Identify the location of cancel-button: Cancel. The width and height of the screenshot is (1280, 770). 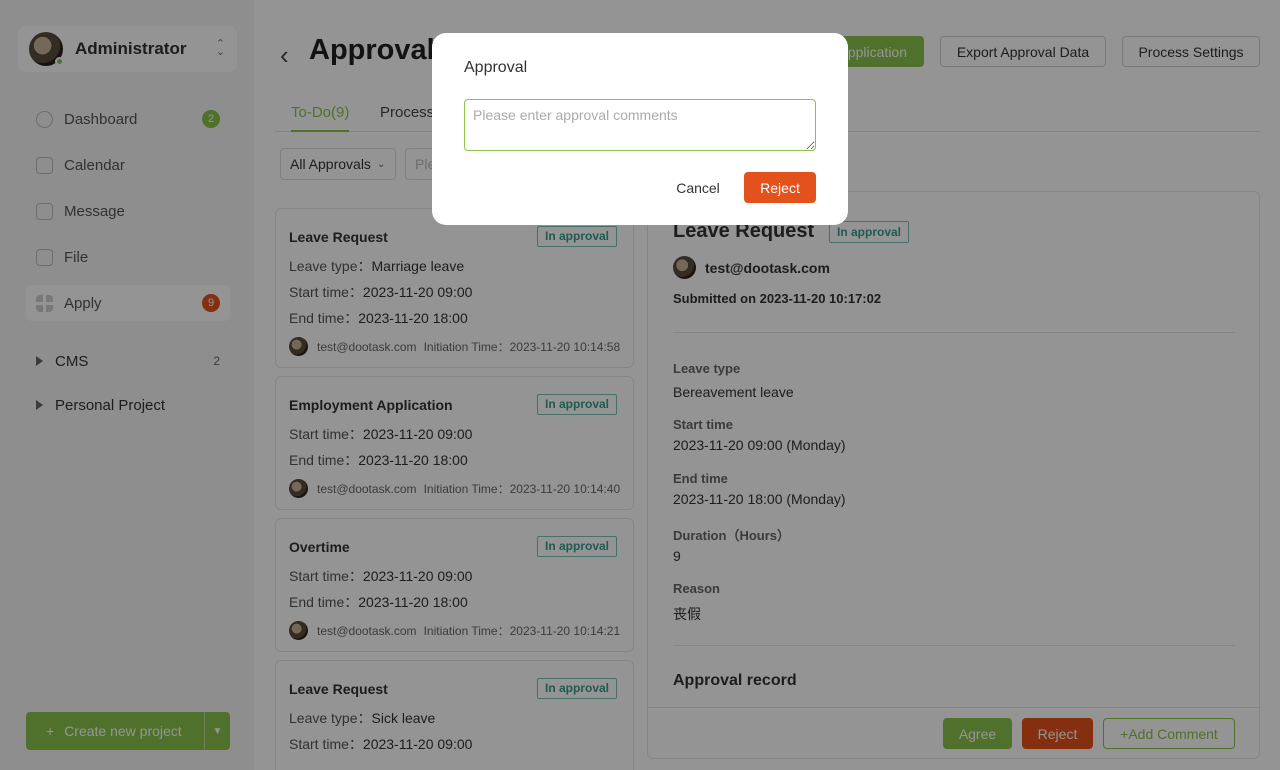
(698, 187).